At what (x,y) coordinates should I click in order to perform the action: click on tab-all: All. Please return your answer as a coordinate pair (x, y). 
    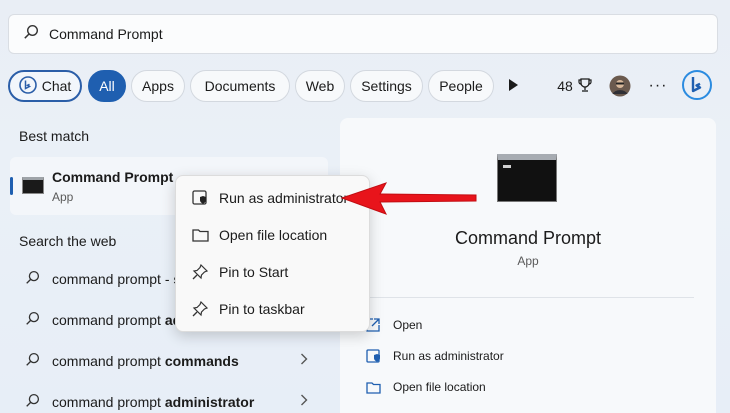
    Looking at the image, I should click on (107, 86).